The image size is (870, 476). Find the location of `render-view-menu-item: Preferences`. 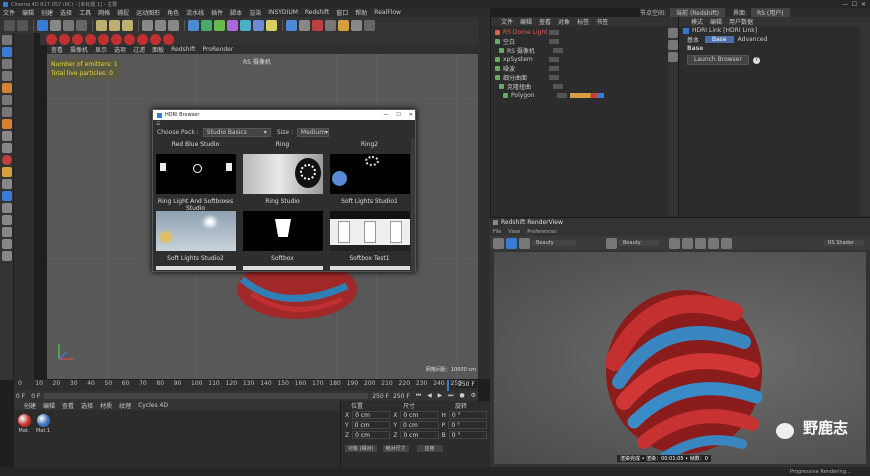

render-view-menu-item: Preferences is located at coordinates (541, 232).